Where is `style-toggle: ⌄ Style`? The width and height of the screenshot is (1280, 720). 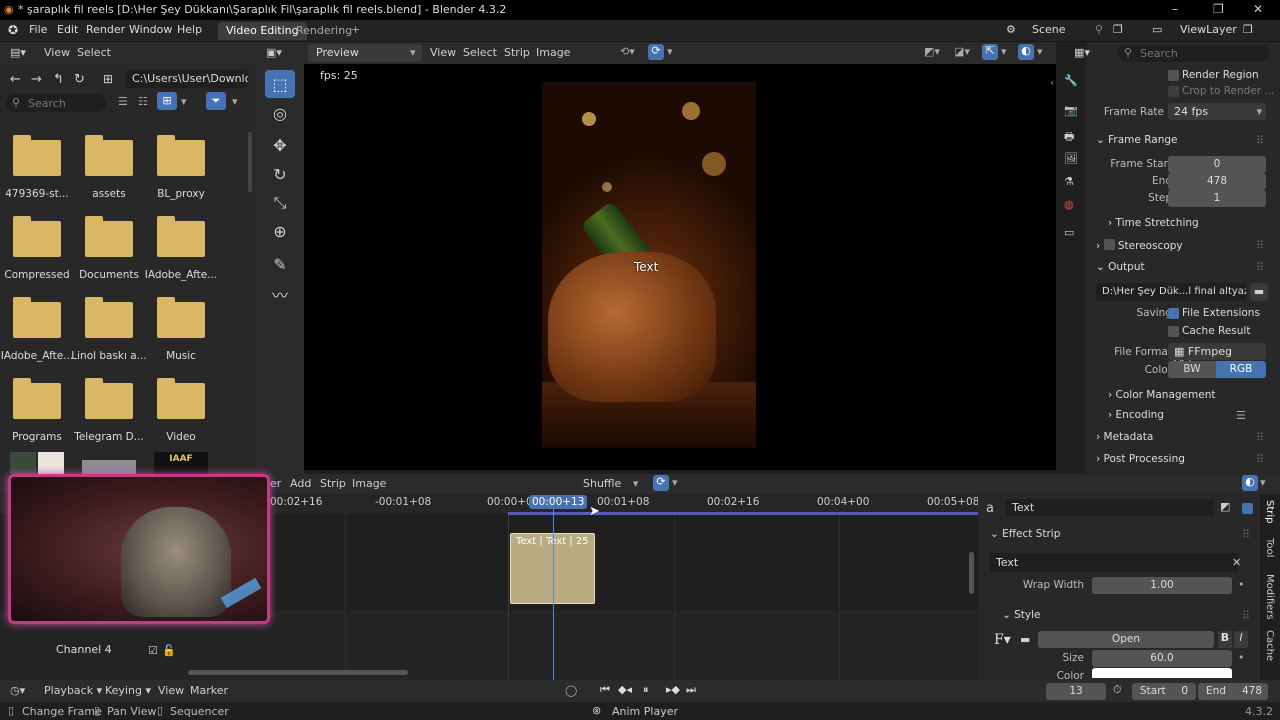 style-toggle: ⌄ Style is located at coordinates (1021, 615).